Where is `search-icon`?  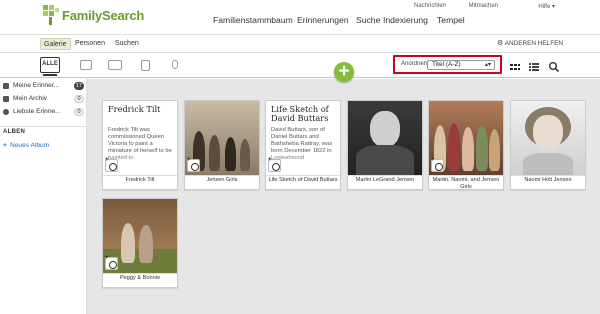
search-icon is located at coordinates (554, 66).